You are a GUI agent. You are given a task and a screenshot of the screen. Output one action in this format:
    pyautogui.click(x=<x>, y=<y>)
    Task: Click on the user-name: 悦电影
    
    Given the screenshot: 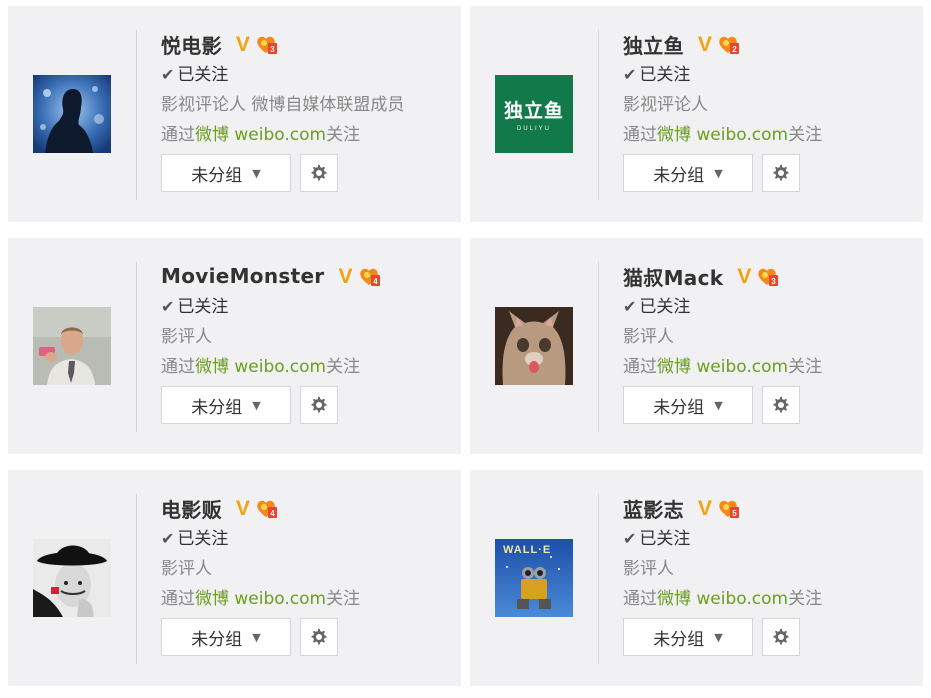 What is the action you would take?
    pyautogui.click(x=191, y=44)
    